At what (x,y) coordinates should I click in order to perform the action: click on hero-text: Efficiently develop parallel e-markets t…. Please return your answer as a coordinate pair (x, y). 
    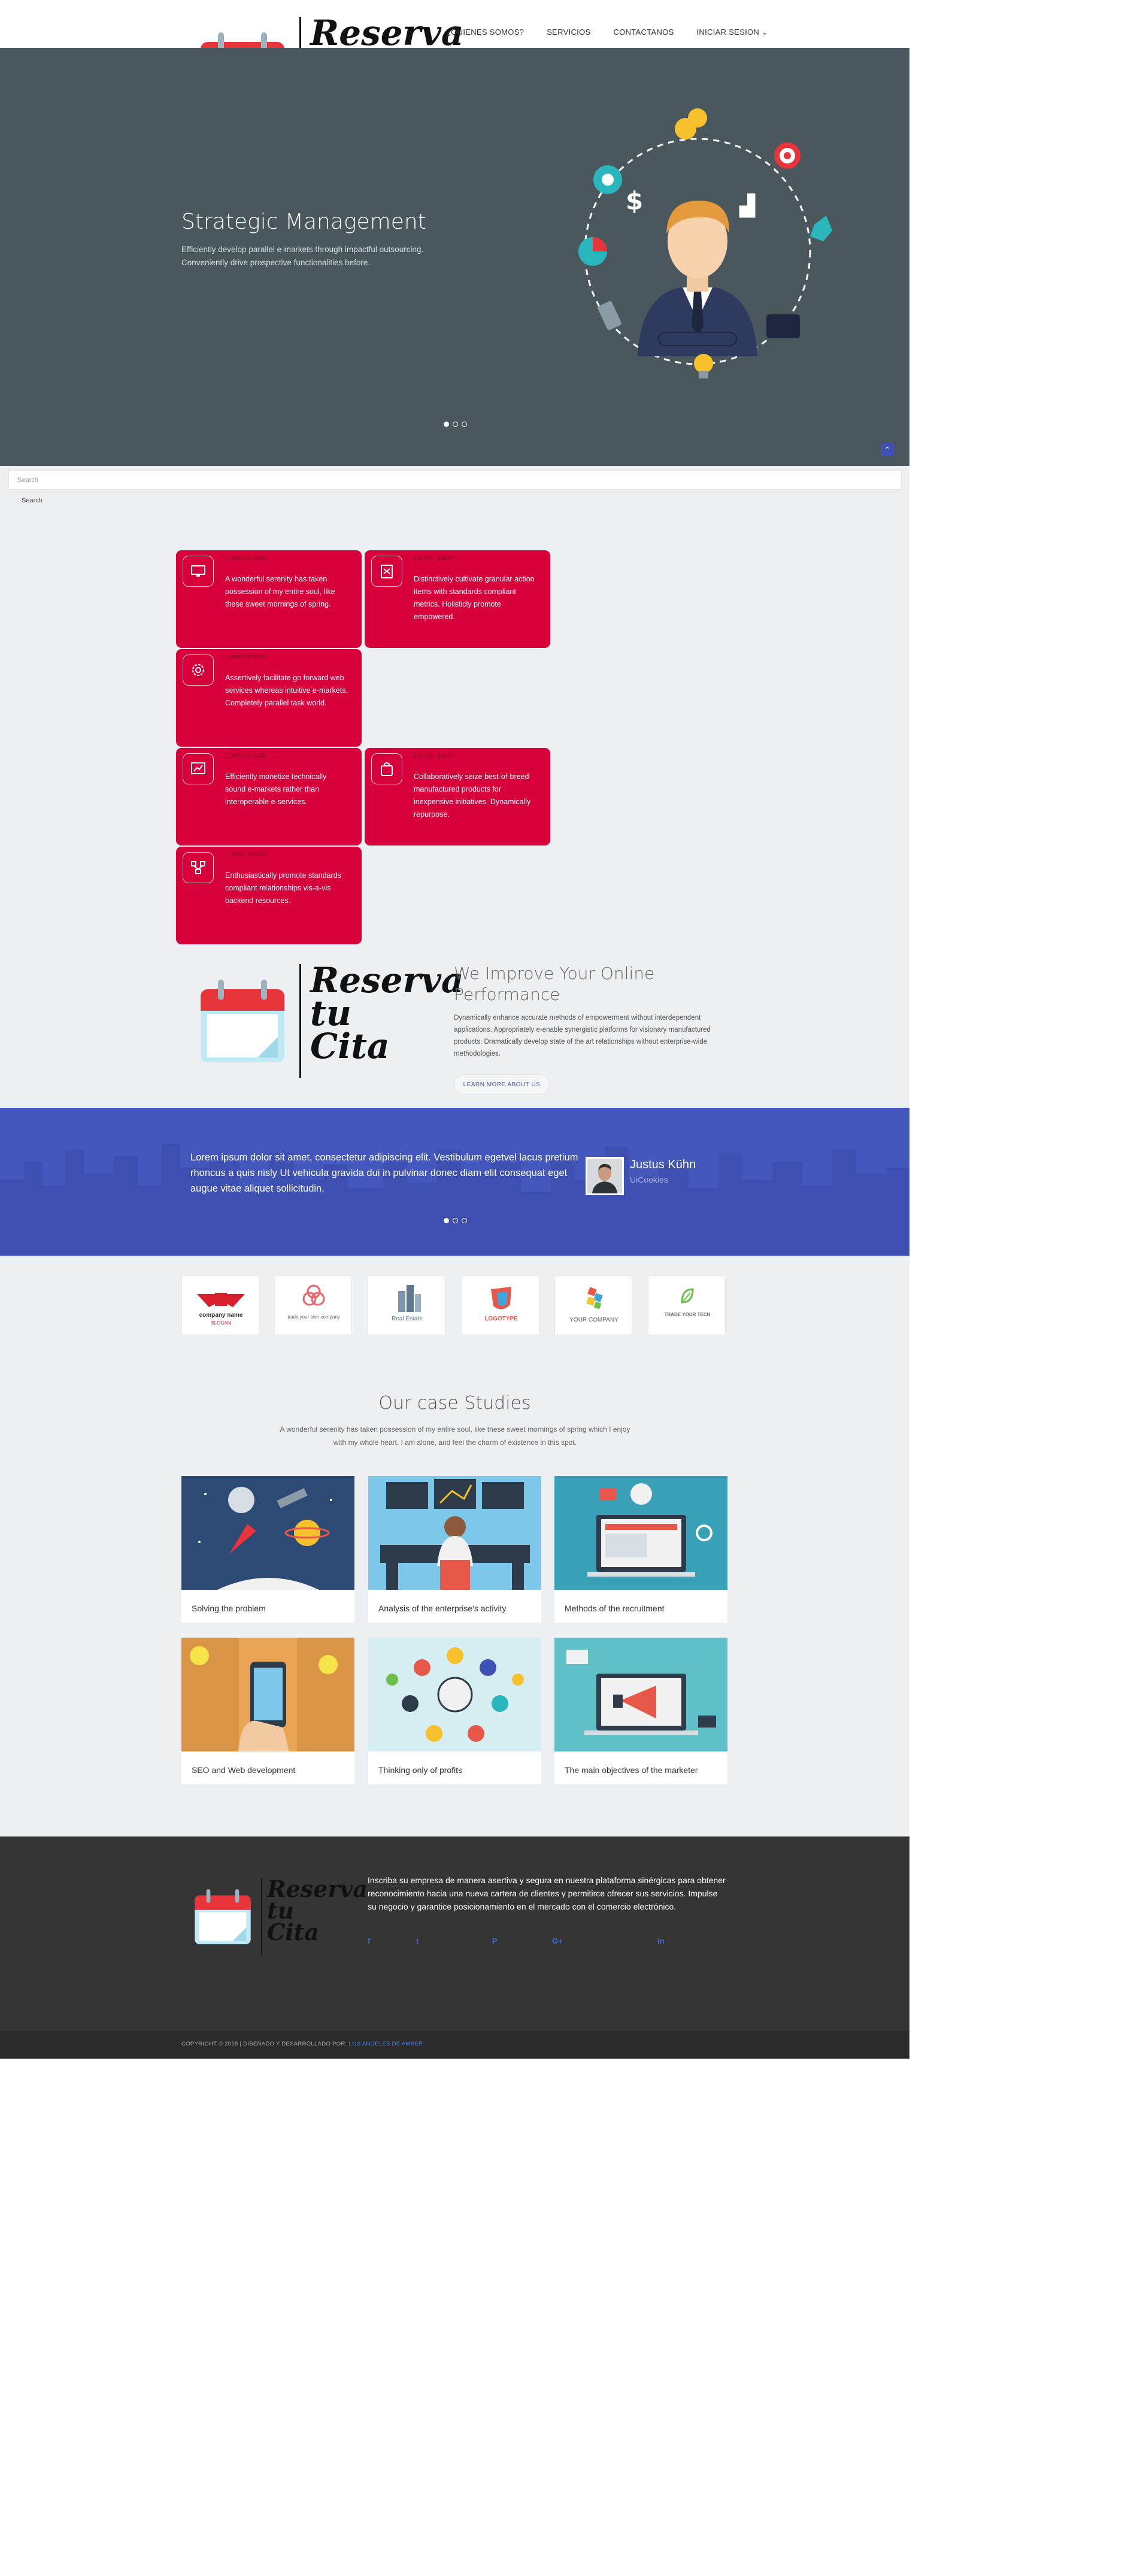
    Looking at the image, I should click on (302, 256).